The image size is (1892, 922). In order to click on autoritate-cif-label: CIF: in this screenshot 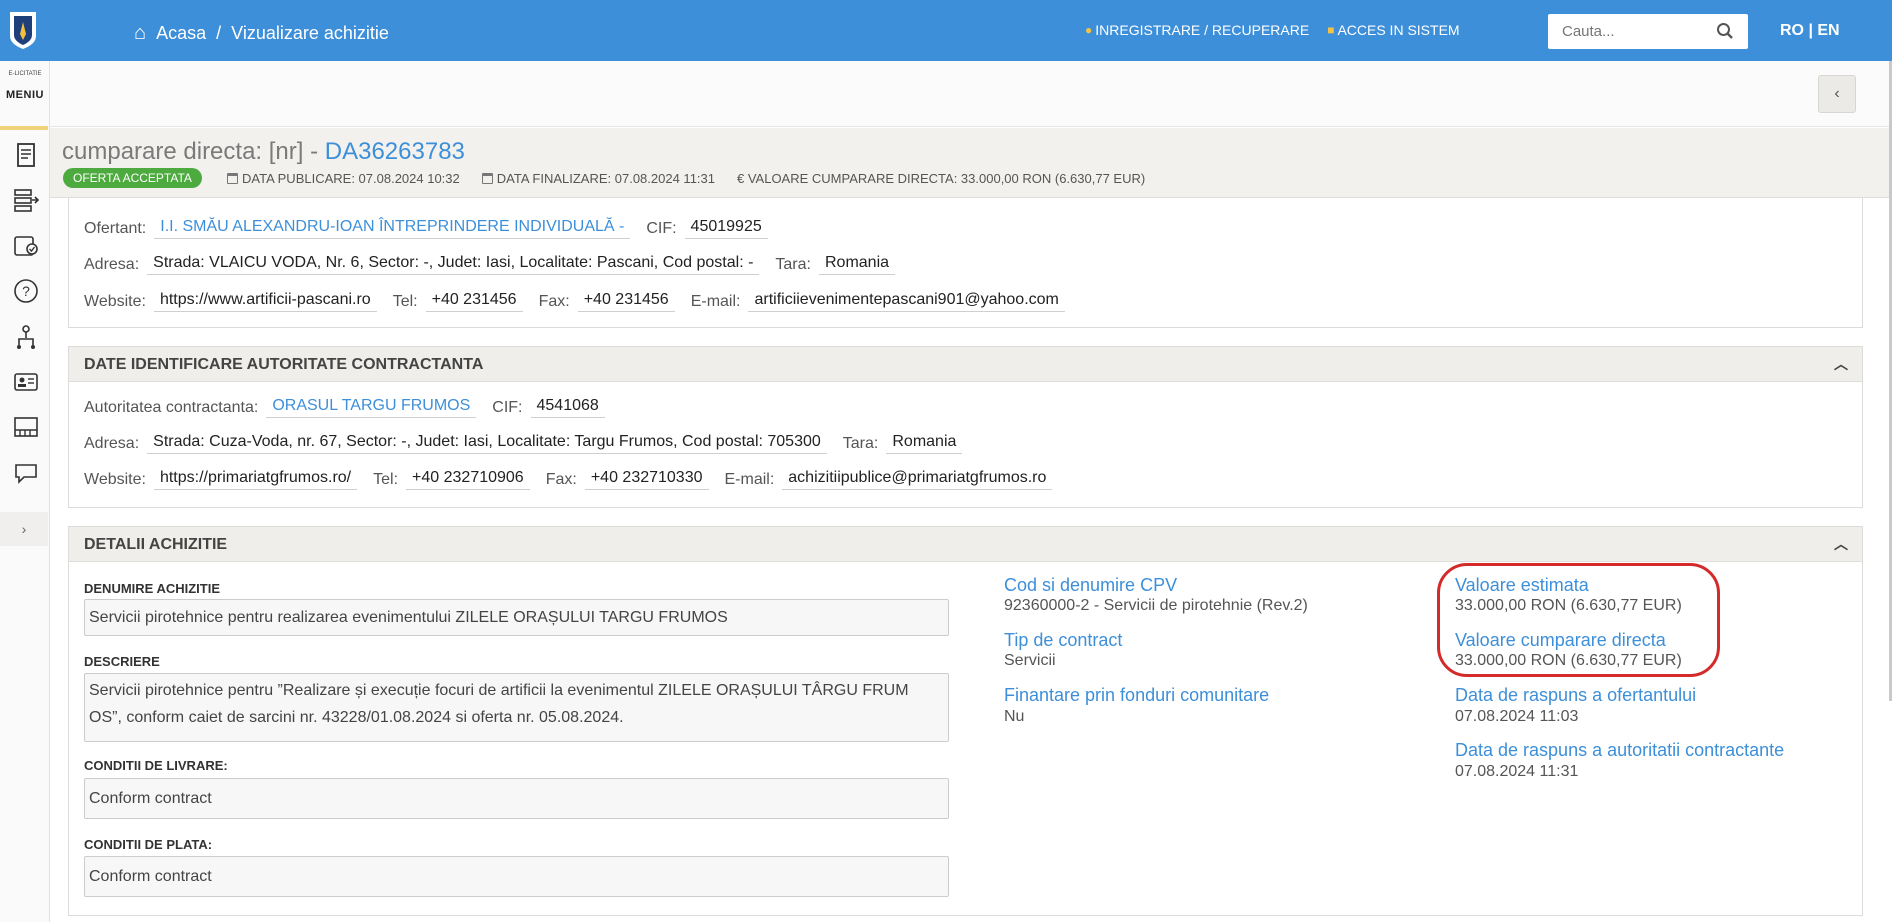, I will do `click(507, 407)`.